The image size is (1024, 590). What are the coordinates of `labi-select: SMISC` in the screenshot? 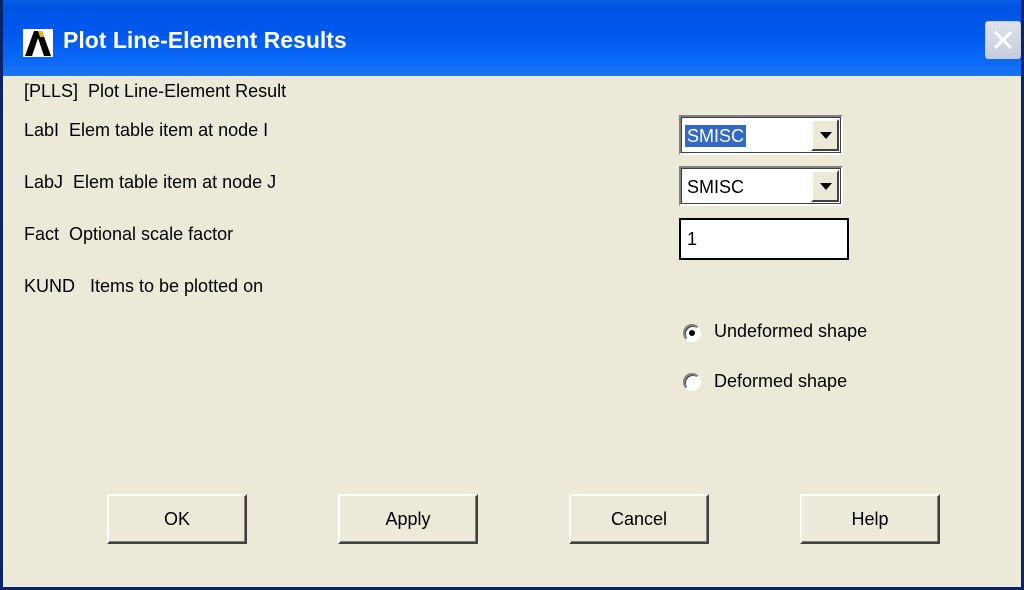 It's located at (761, 135).